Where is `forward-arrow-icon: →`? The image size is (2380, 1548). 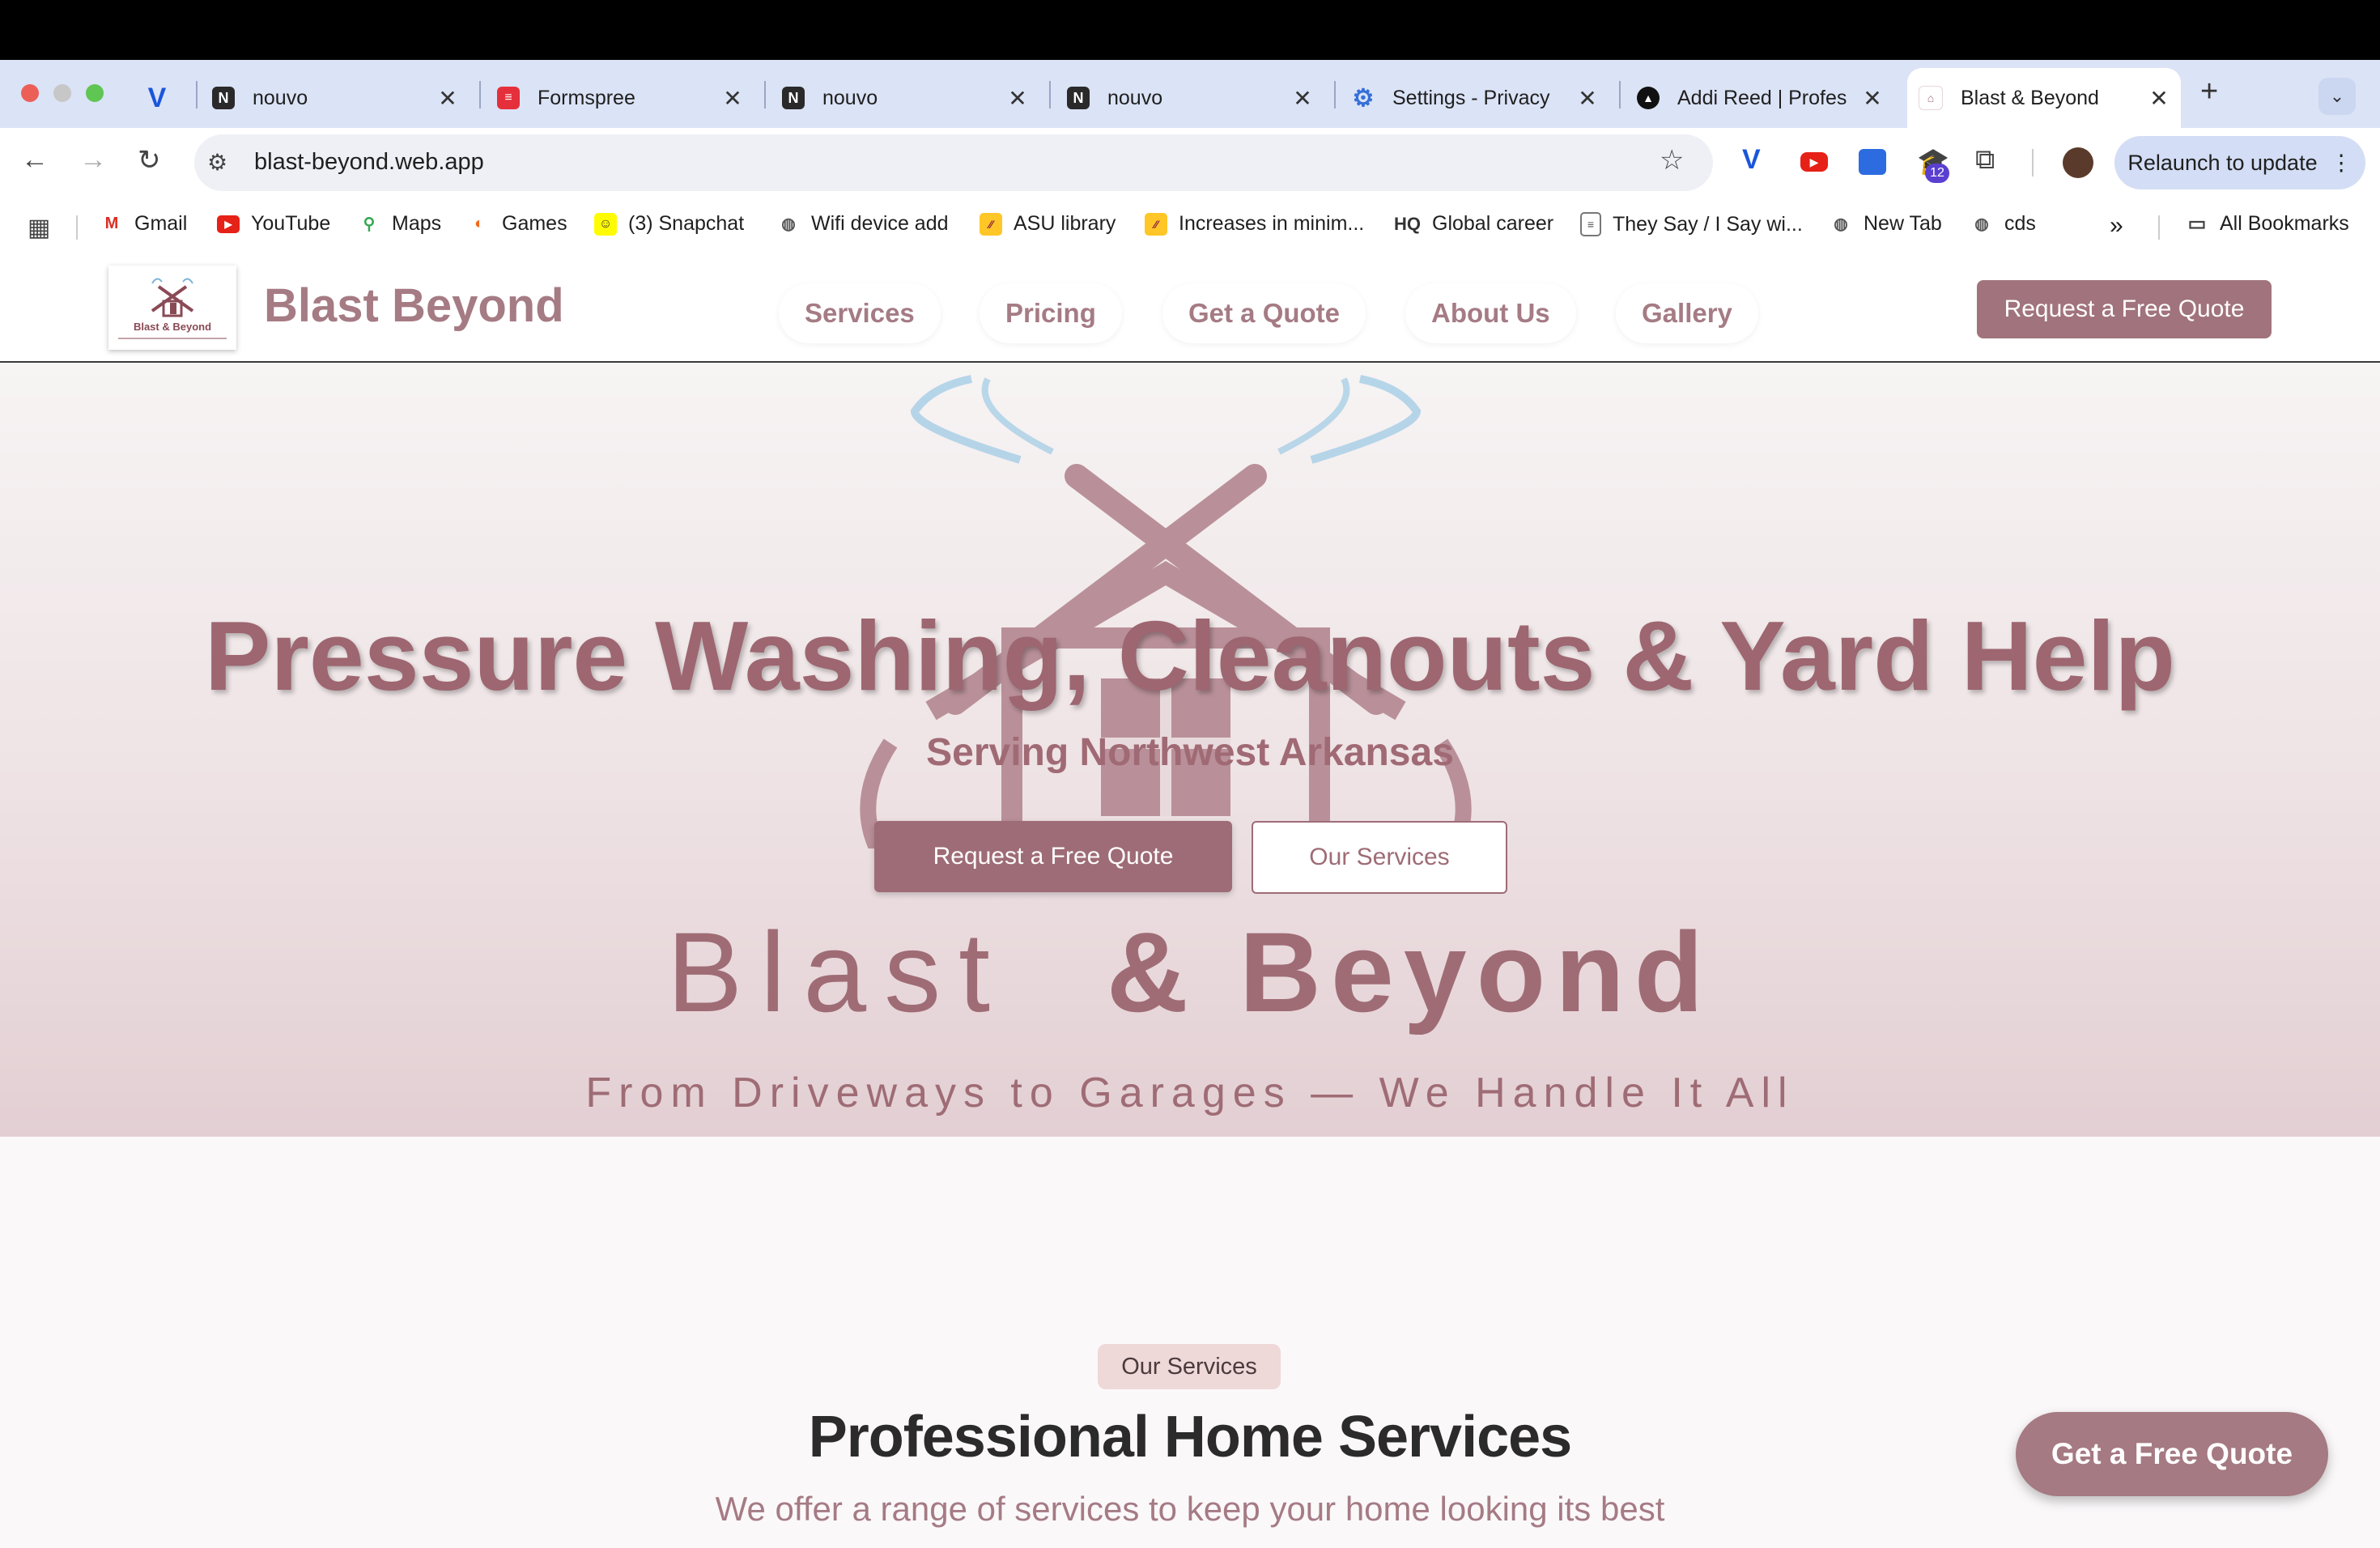 forward-arrow-icon: → is located at coordinates (93, 160).